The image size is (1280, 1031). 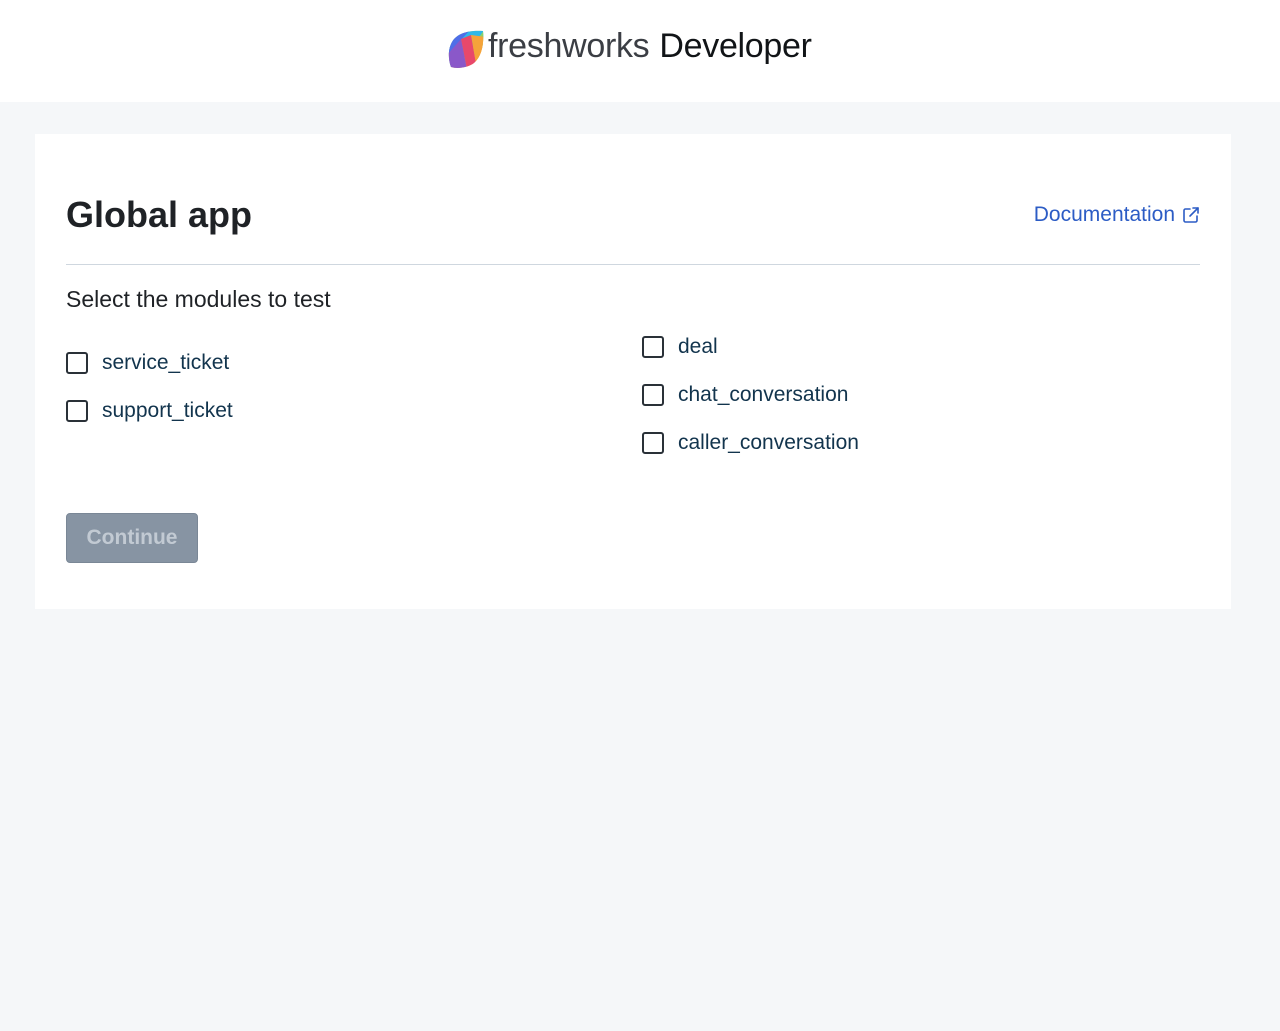 I want to click on brand-logo: freshworks Developer, so click(x=629, y=46).